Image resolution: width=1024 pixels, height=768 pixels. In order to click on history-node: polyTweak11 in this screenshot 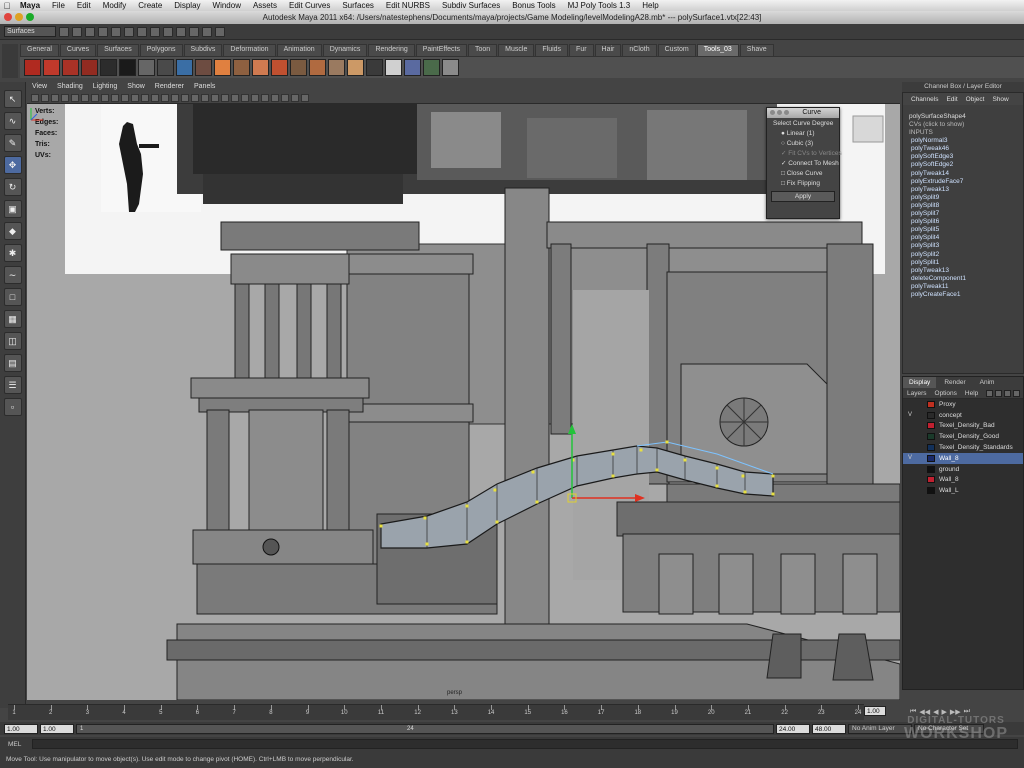, I will do `click(963, 287)`.